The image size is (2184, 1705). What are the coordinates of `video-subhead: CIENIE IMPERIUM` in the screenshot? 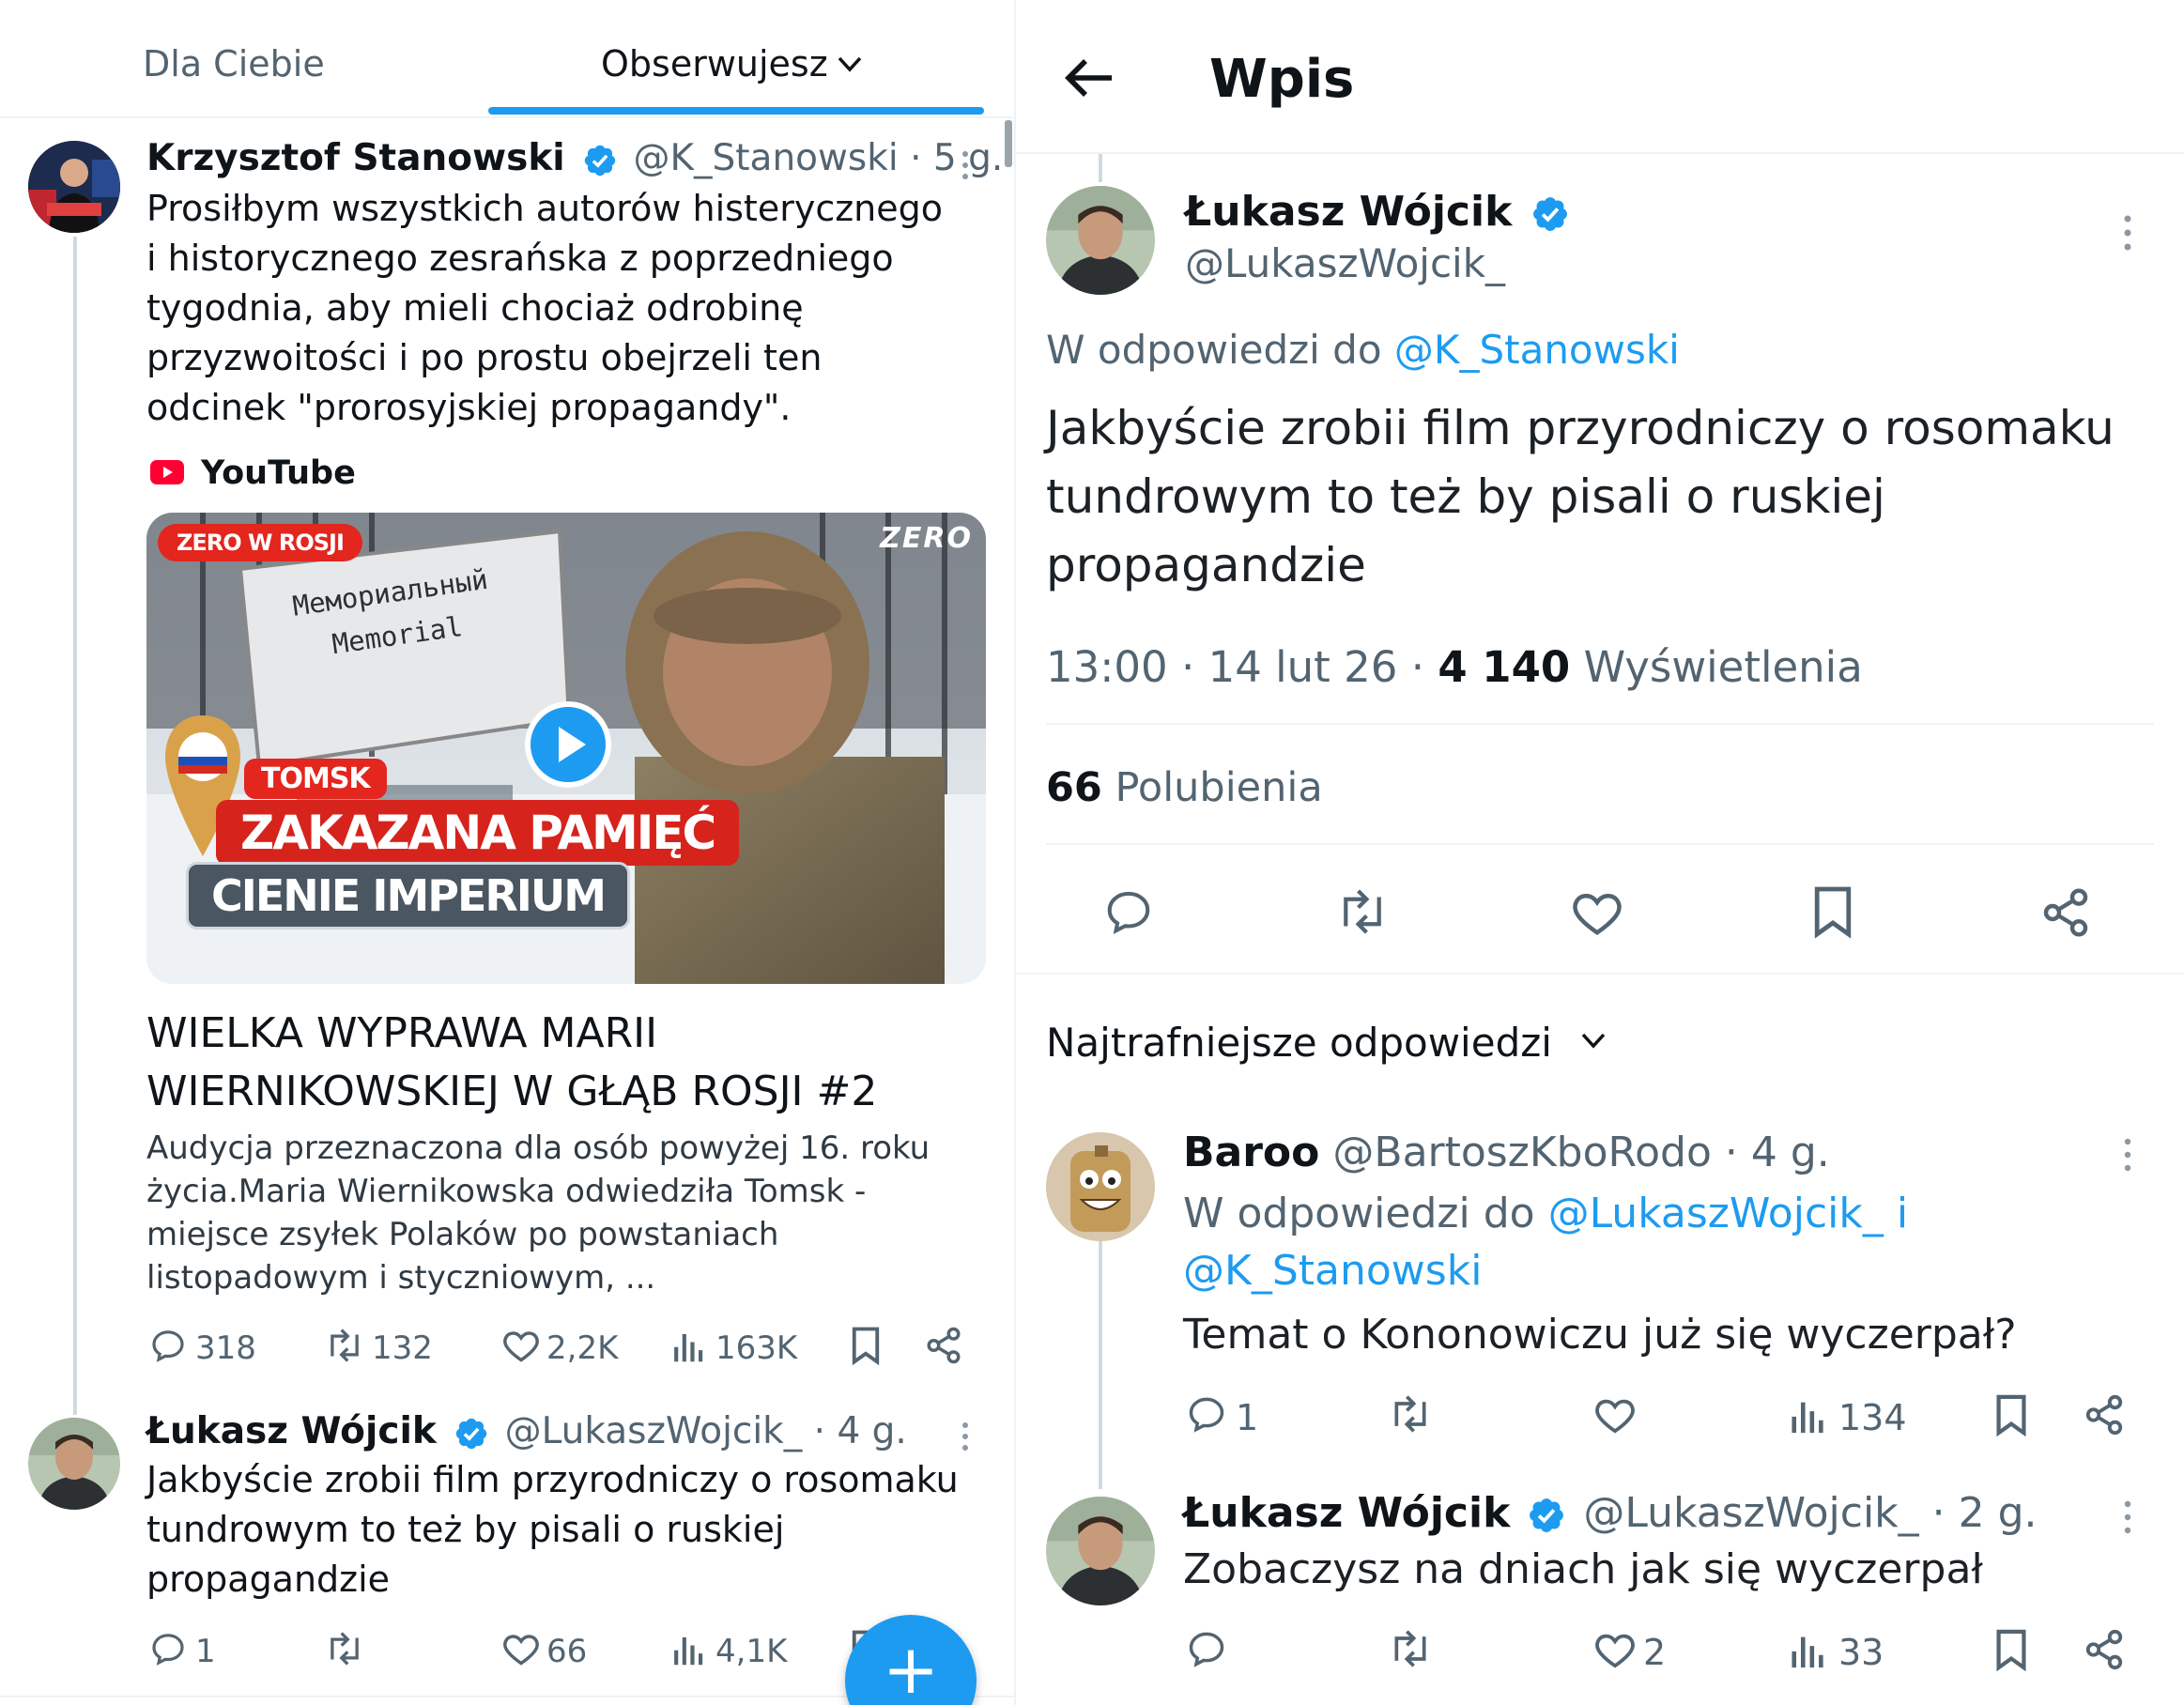 It's located at (408, 896).